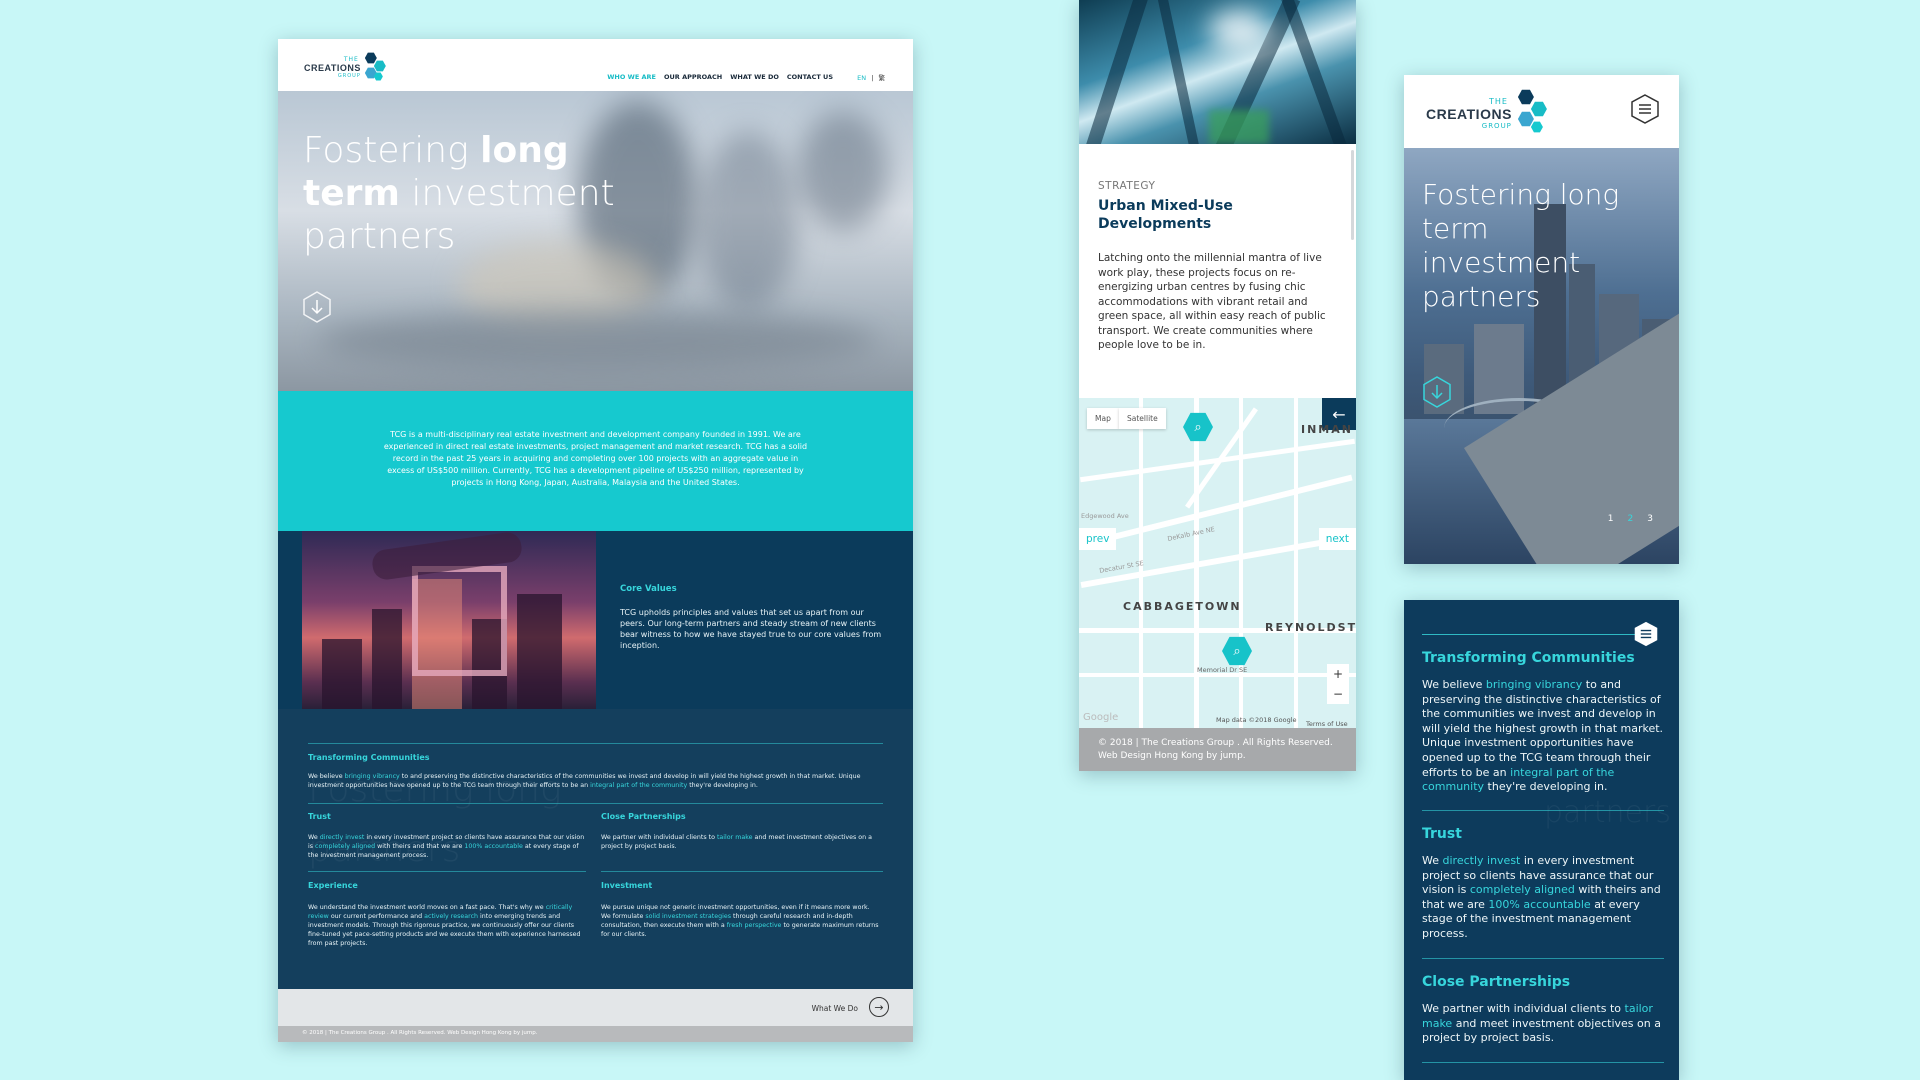 The height and width of the screenshot is (1080, 1920). What do you see at coordinates (1310, 627) in the screenshot?
I see `map-label-reynoldstown: REYNOLDSTO` at bounding box center [1310, 627].